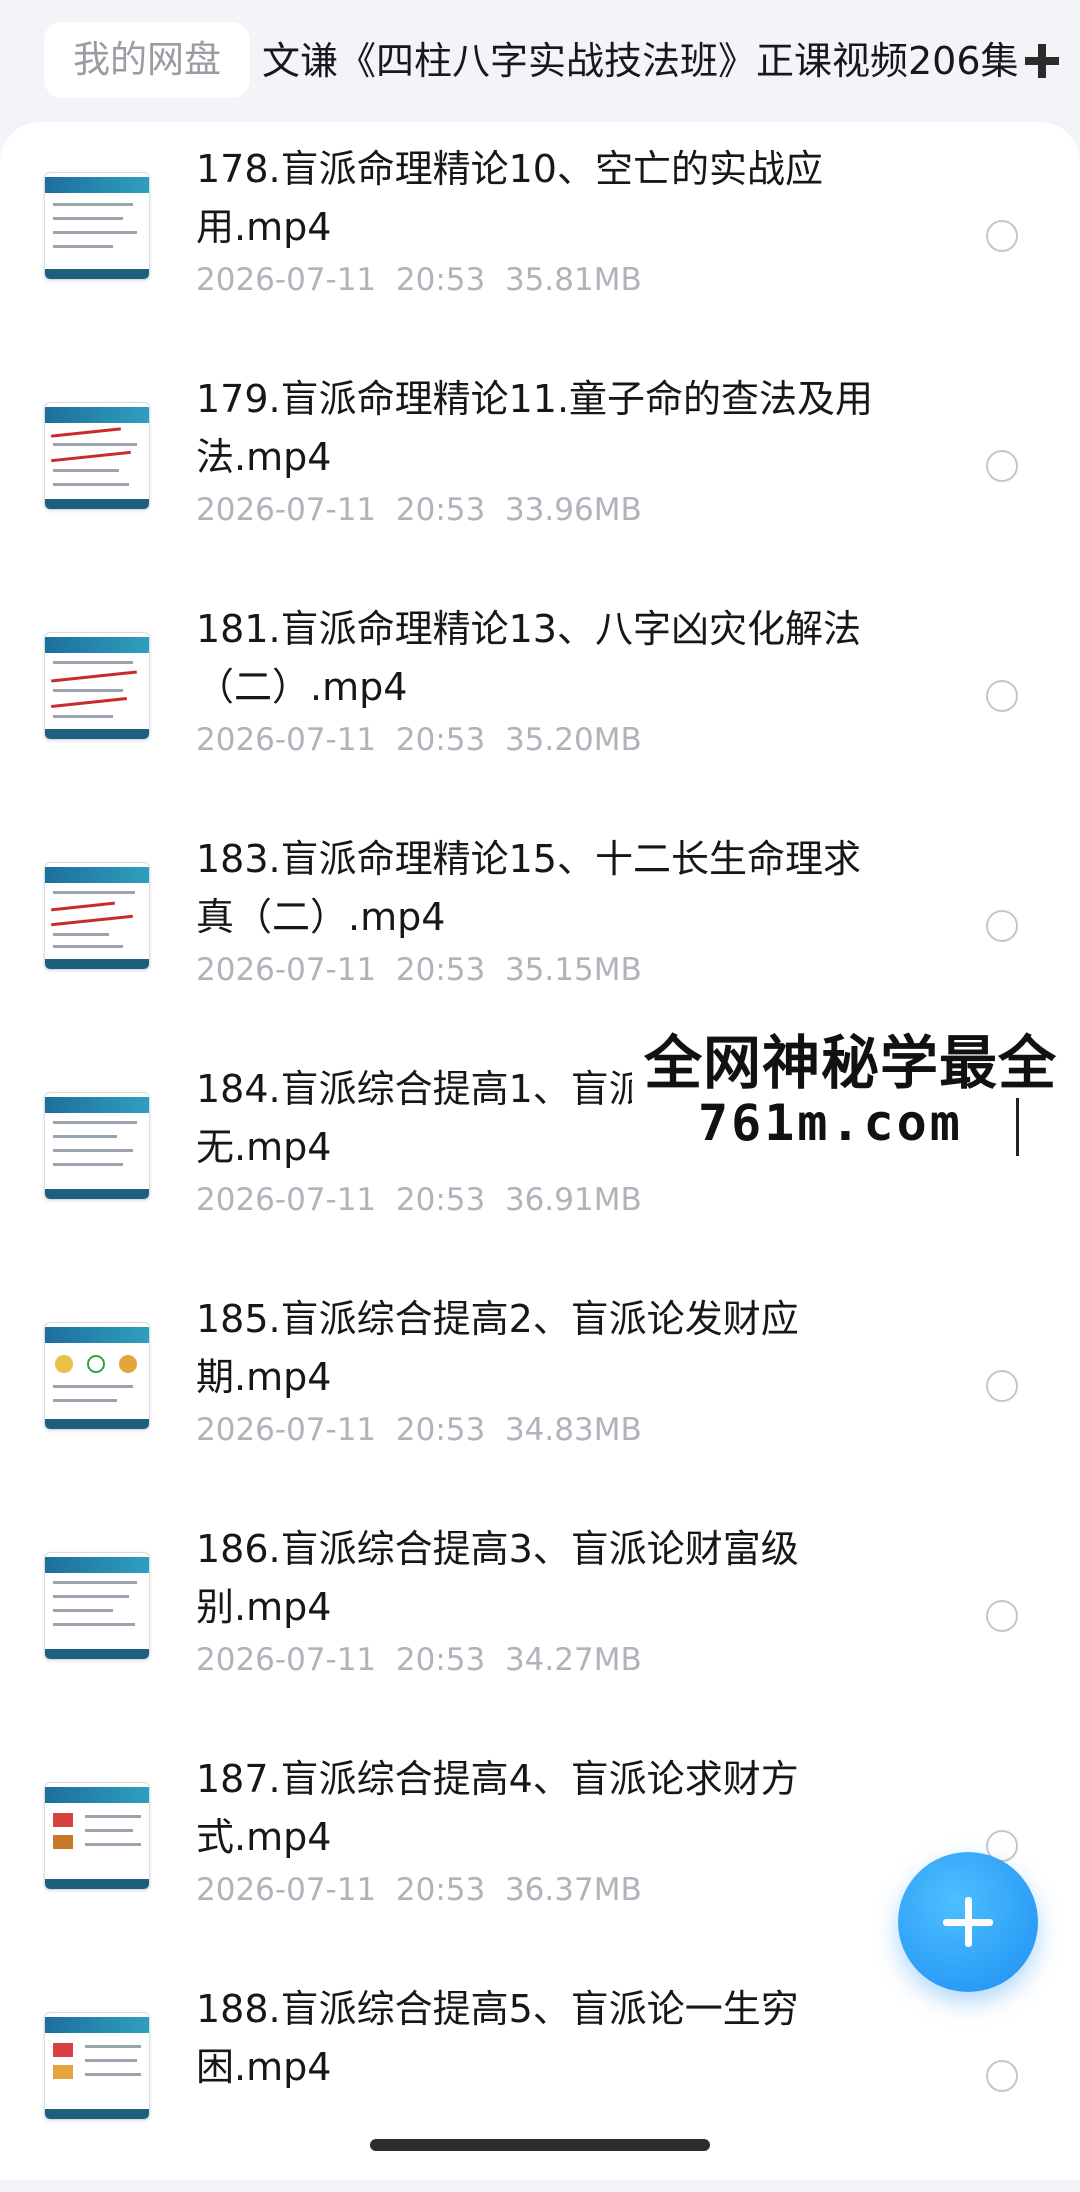  I want to click on watermark-text: 全网神秘学最全, so click(851, 1063).